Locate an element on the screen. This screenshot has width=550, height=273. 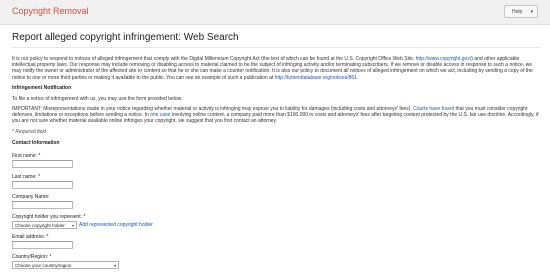
help-button-label: Help is located at coordinates (517, 12).